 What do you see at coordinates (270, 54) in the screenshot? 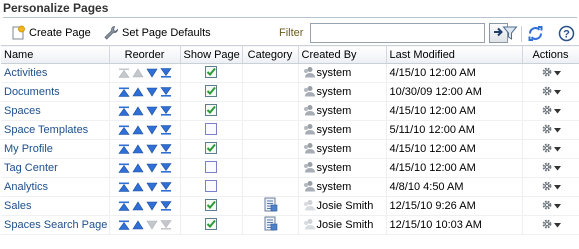
I see `column-header-category: Category` at bounding box center [270, 54].